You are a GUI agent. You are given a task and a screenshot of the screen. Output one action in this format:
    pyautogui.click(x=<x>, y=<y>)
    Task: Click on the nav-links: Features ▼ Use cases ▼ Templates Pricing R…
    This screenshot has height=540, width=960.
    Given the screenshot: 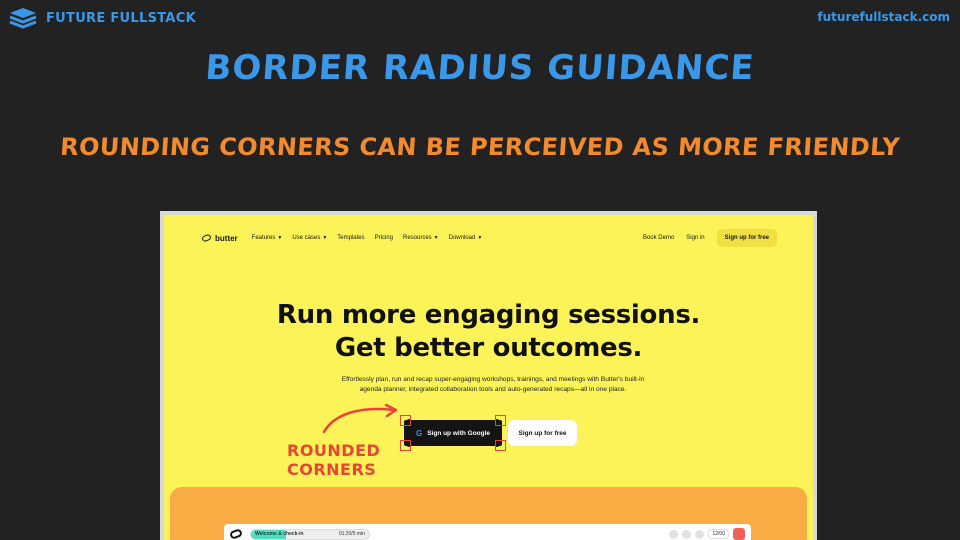 What is the action you would take?
    pyautogui.click(x=447, y=238)
    